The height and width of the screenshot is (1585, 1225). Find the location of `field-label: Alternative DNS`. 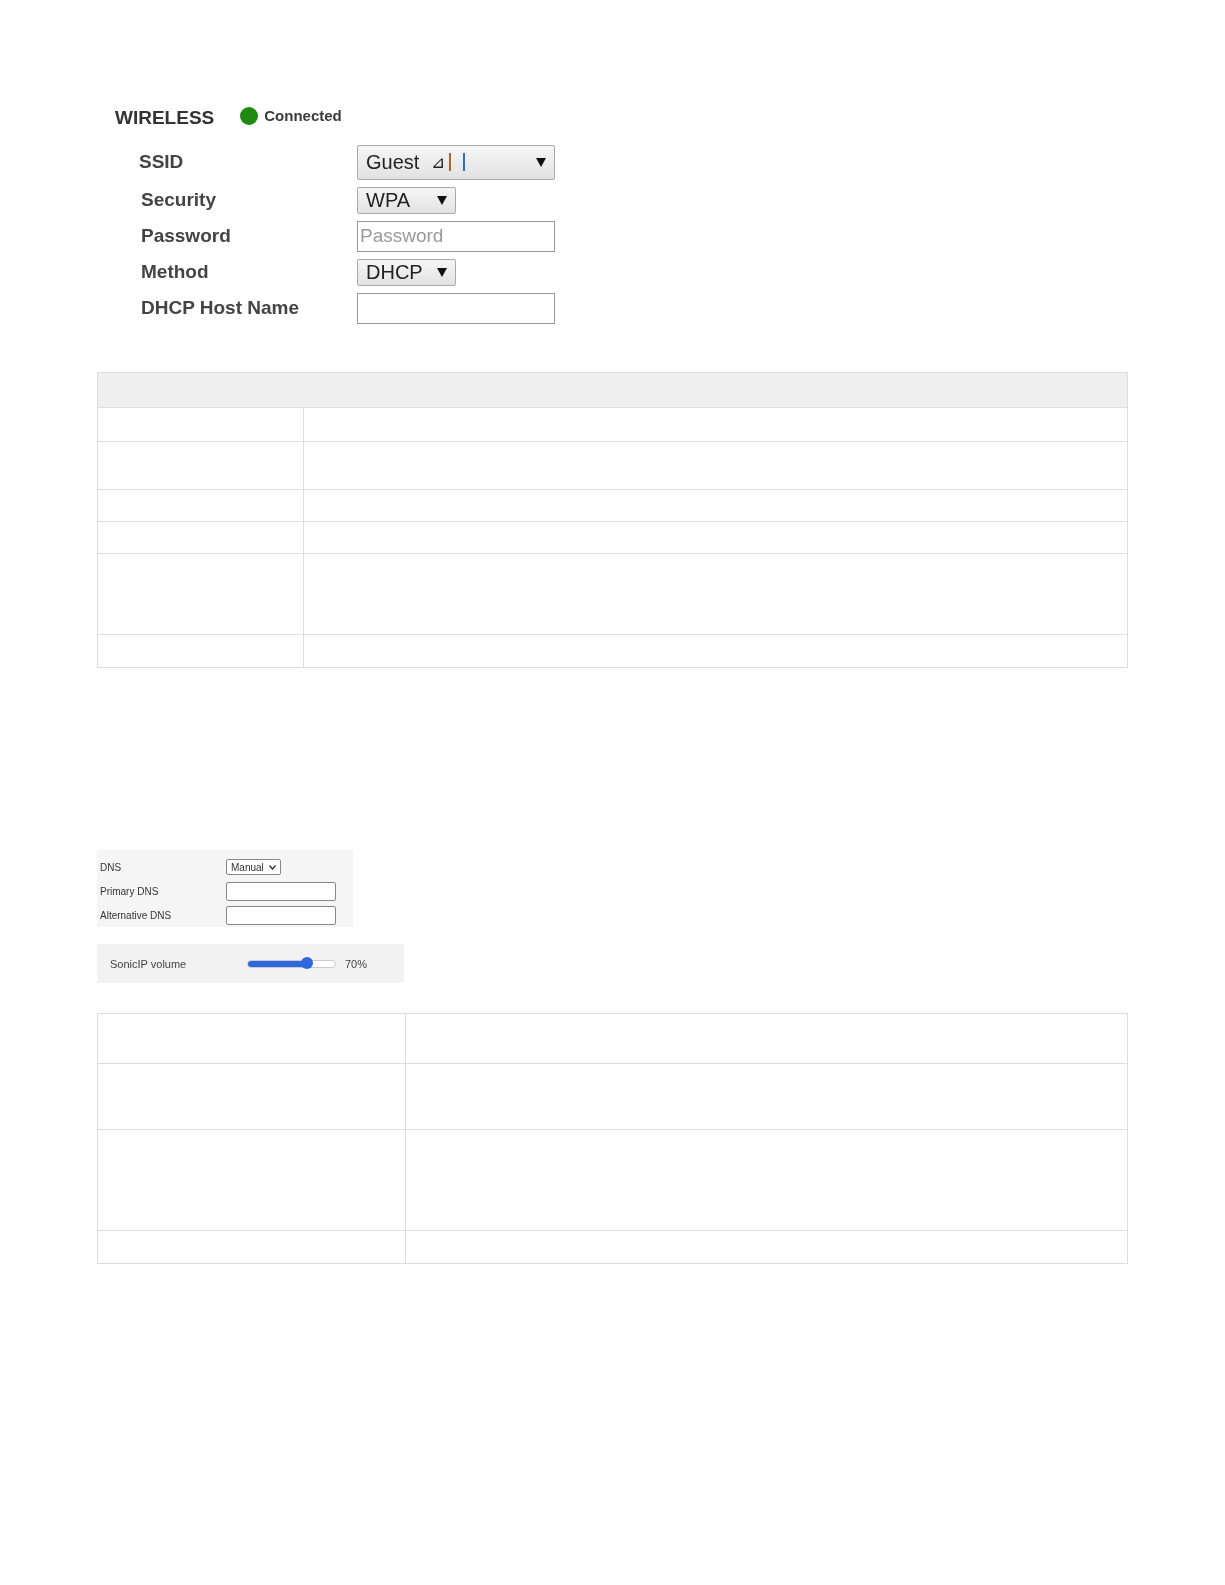

field-label: Alternative DNS is located at coordinates (136, 915).